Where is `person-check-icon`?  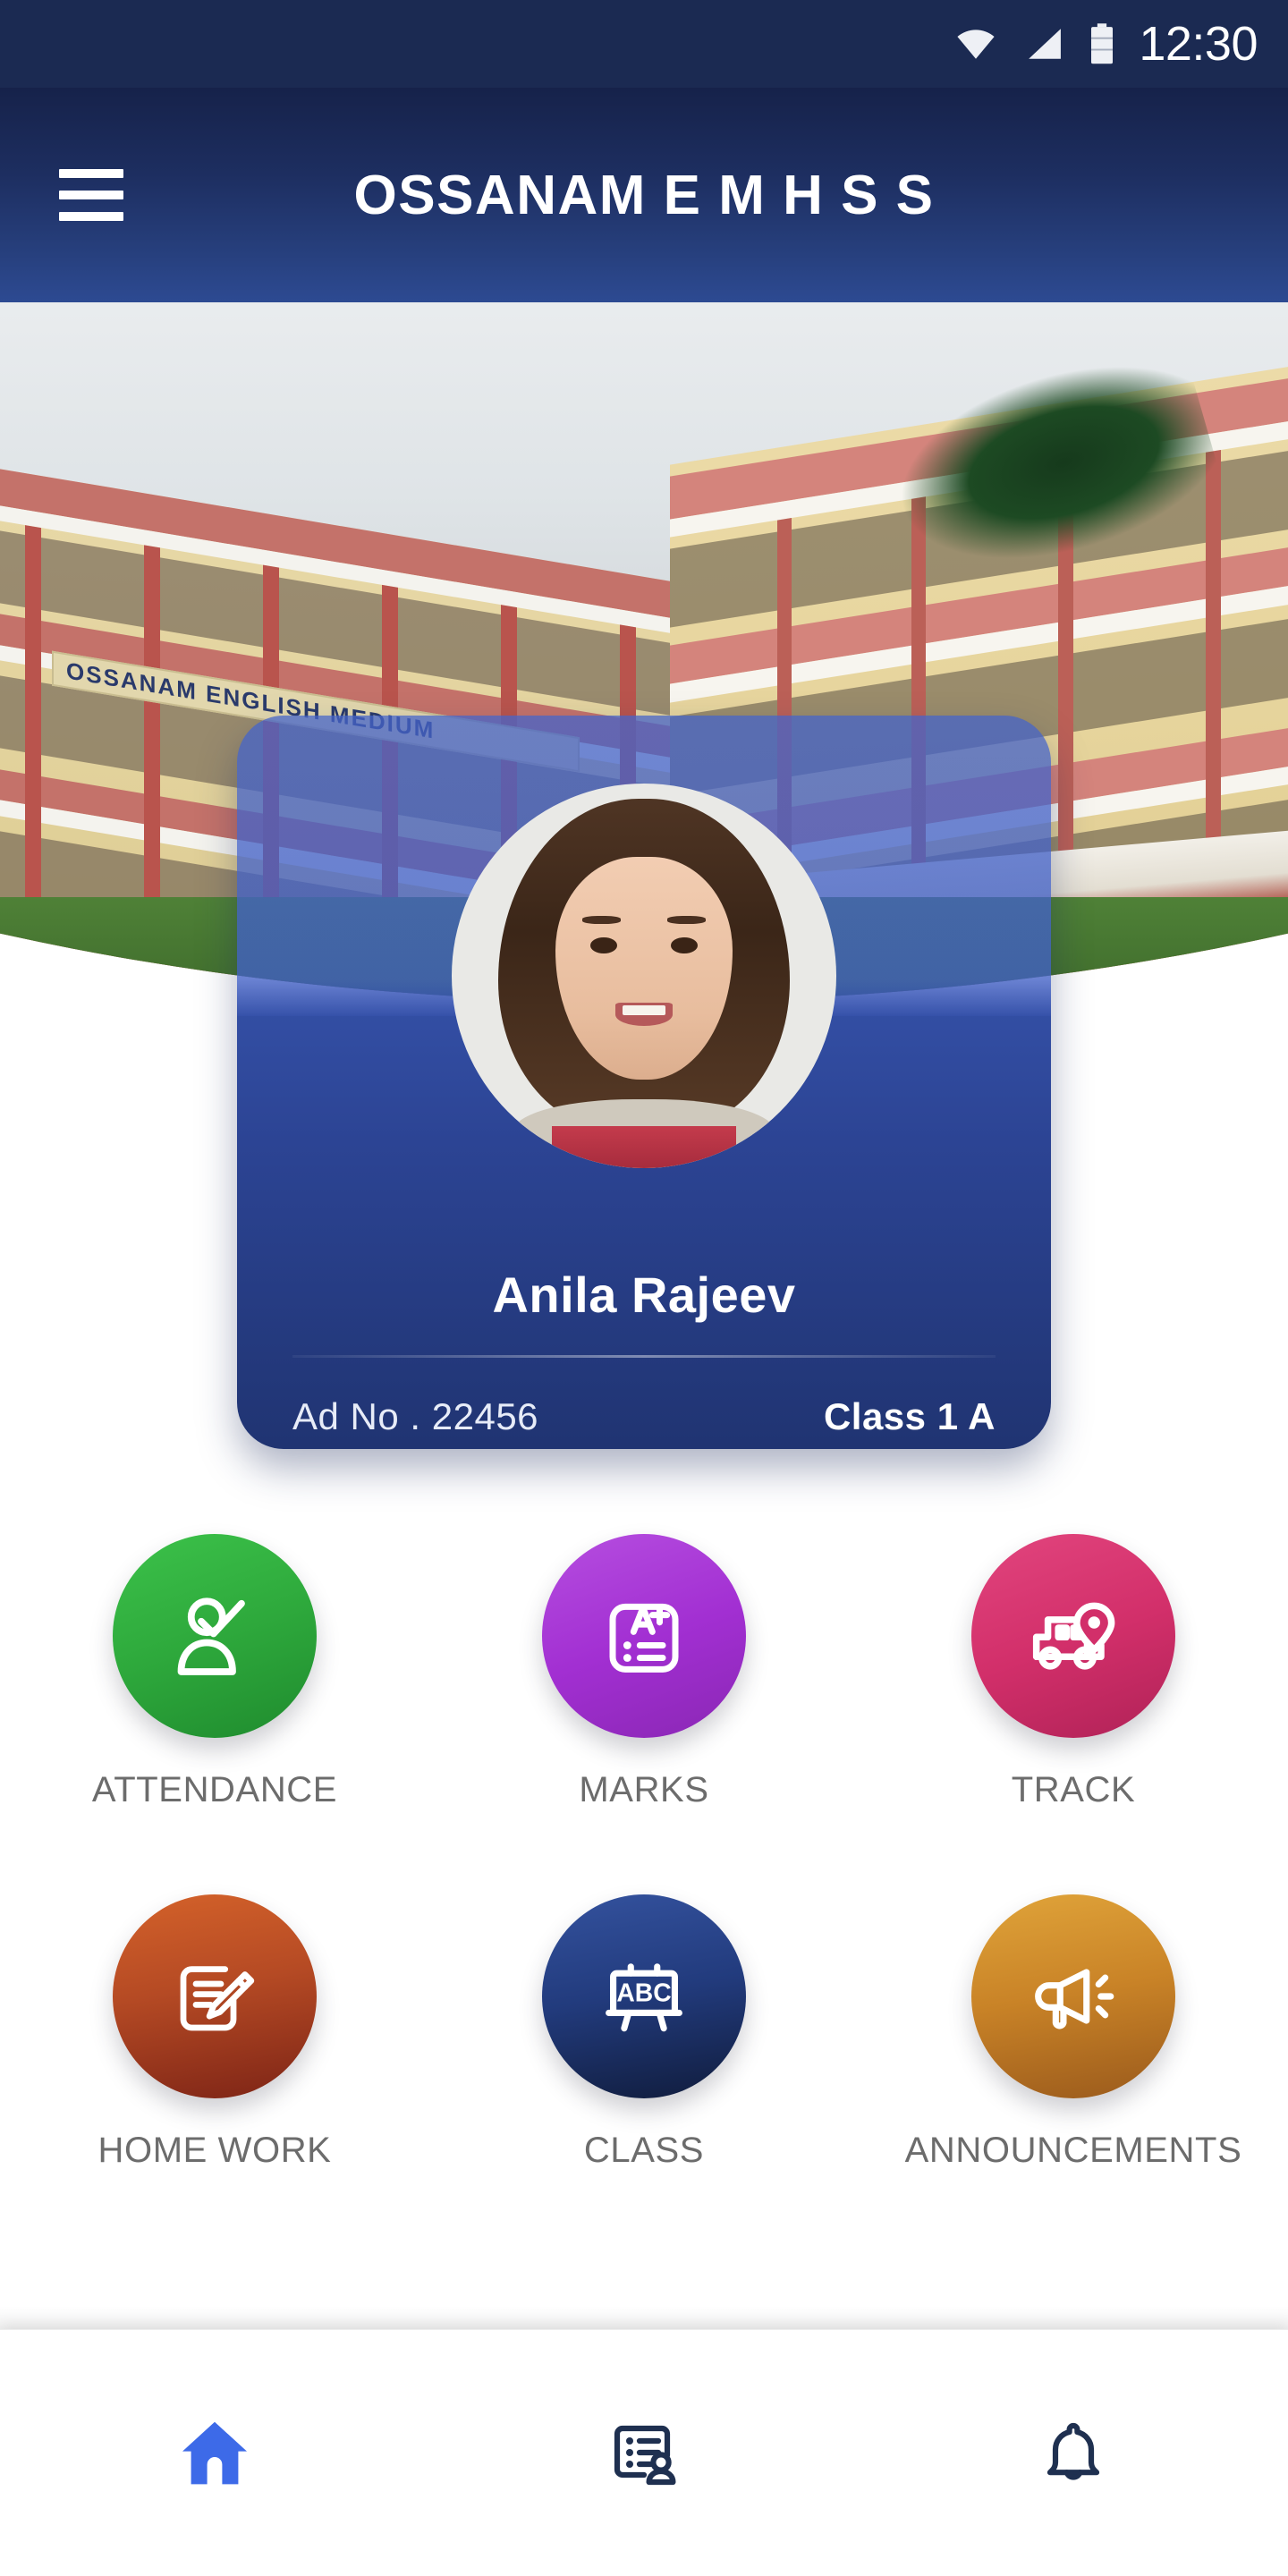
person-check-icon is located at coordinates (211, 1636).